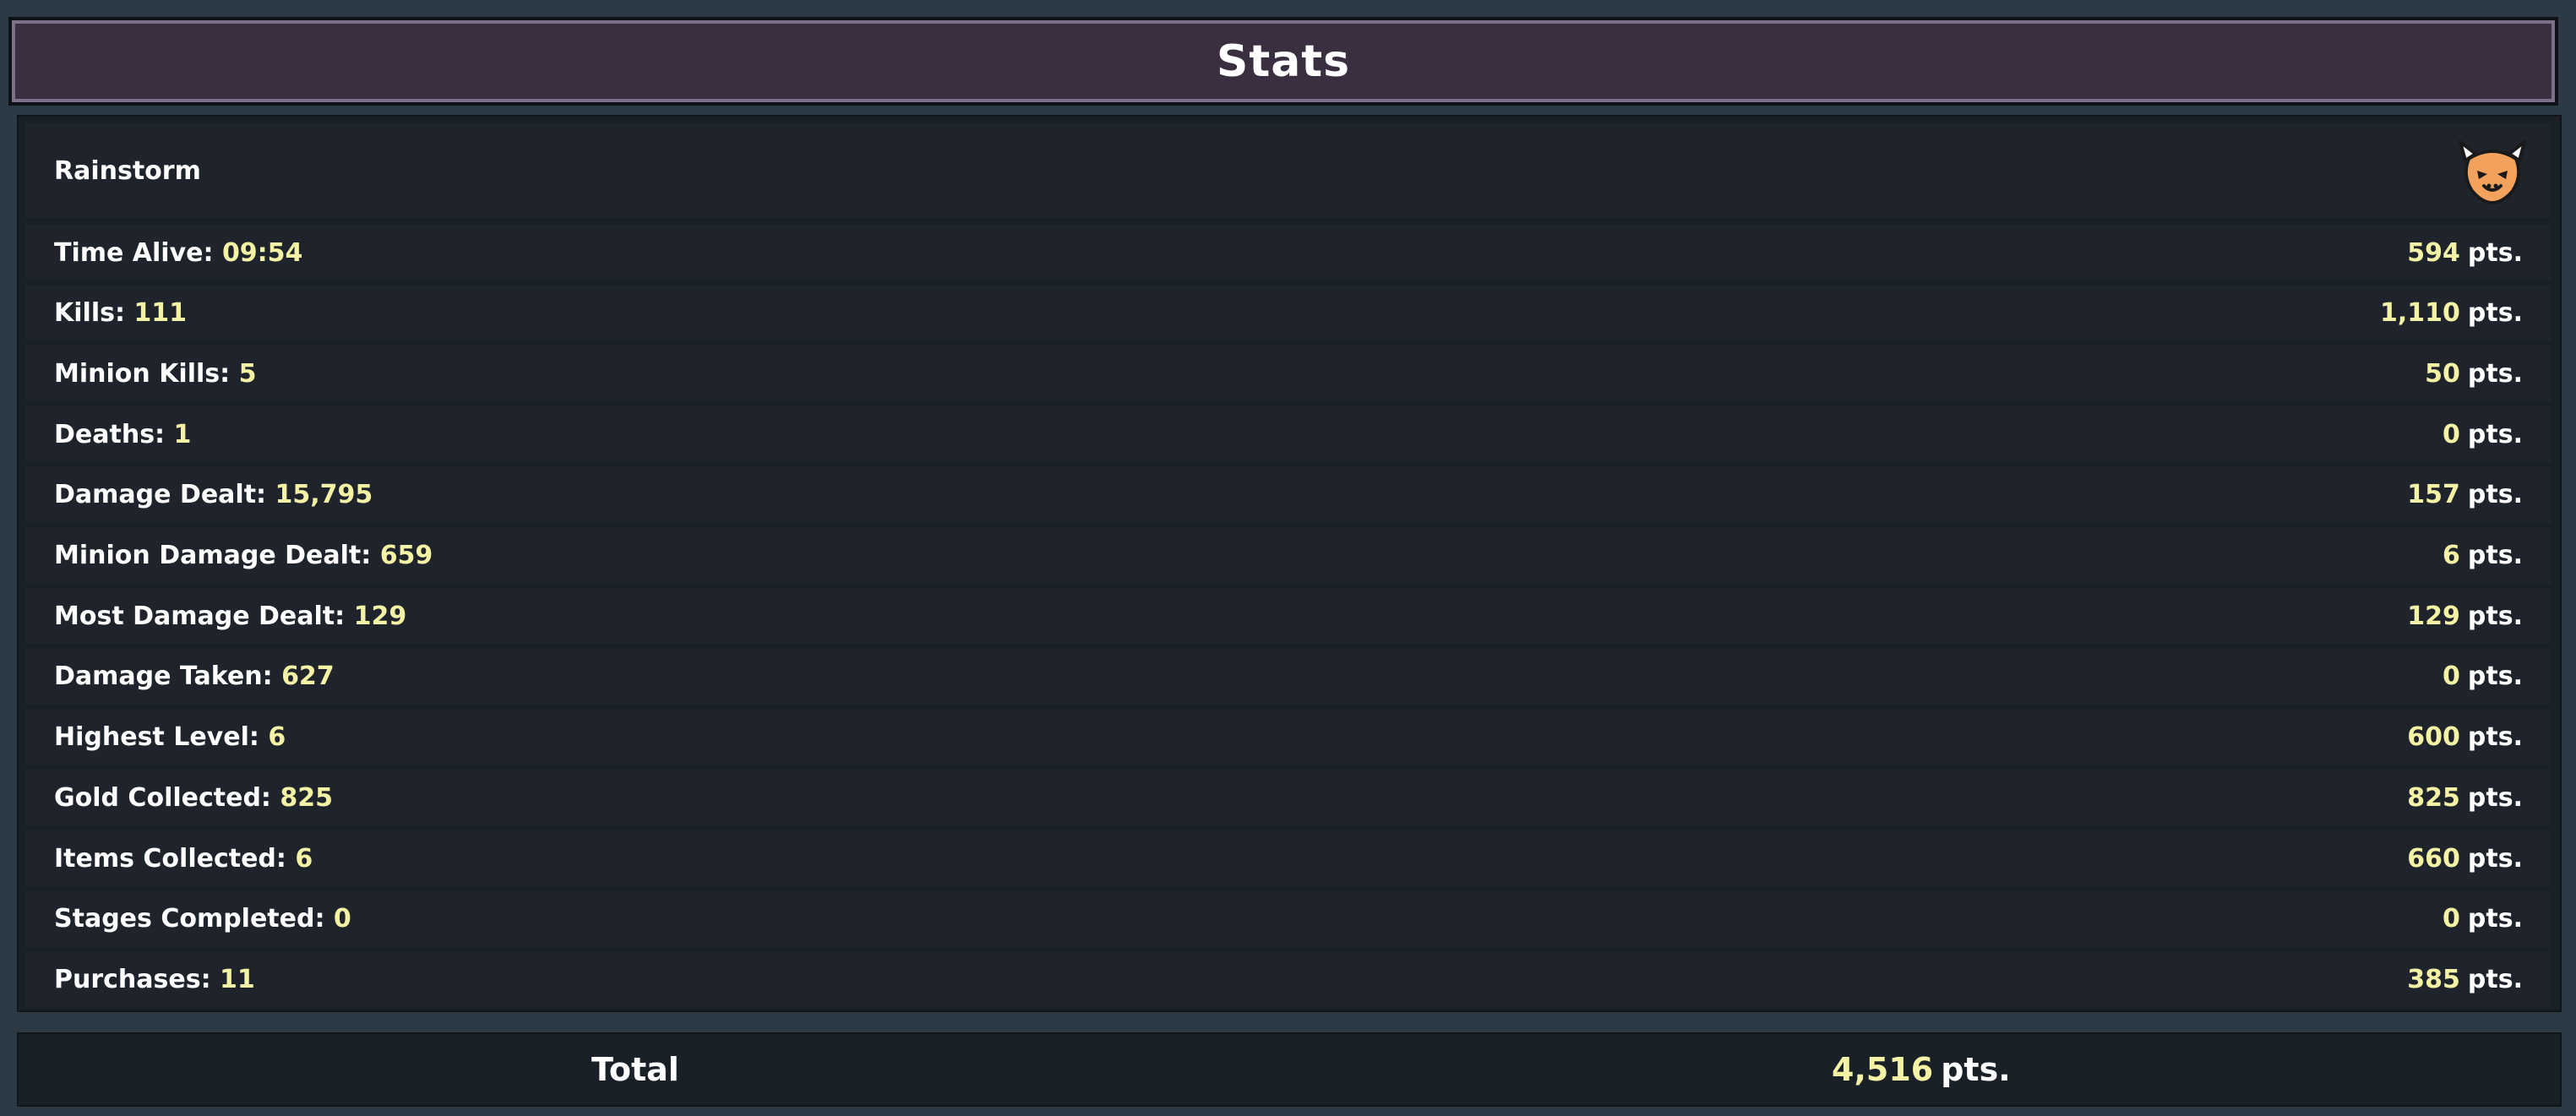 The height and width of the screenshot is (1116, 2576). Describe the element at coordinates (1288, 494) in the screenshot. I see `stat-row: Damage Dealt: 15,795 157 pts.` at that location.